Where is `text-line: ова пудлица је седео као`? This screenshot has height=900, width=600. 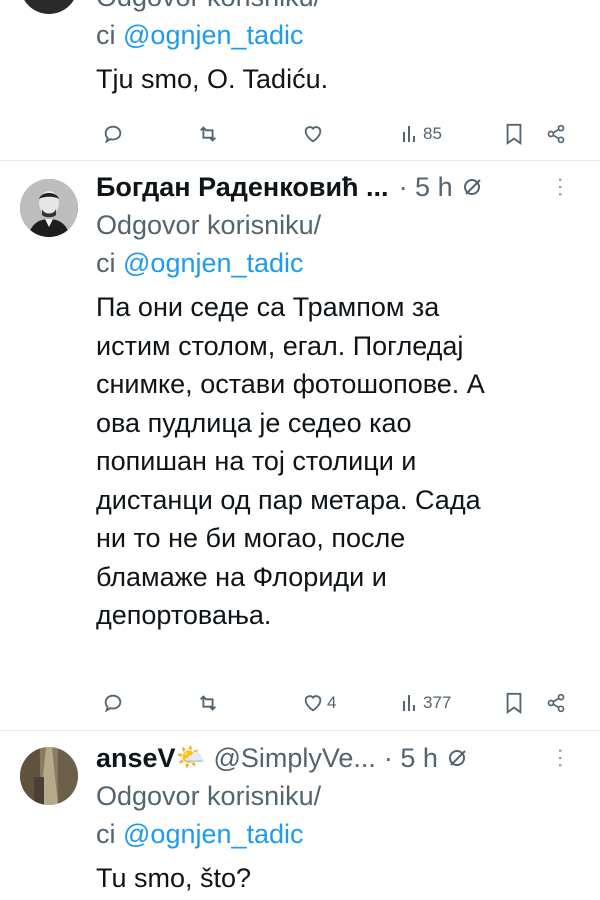
text-line: ова пудлица је седео као is located at coordinates (254, 422).